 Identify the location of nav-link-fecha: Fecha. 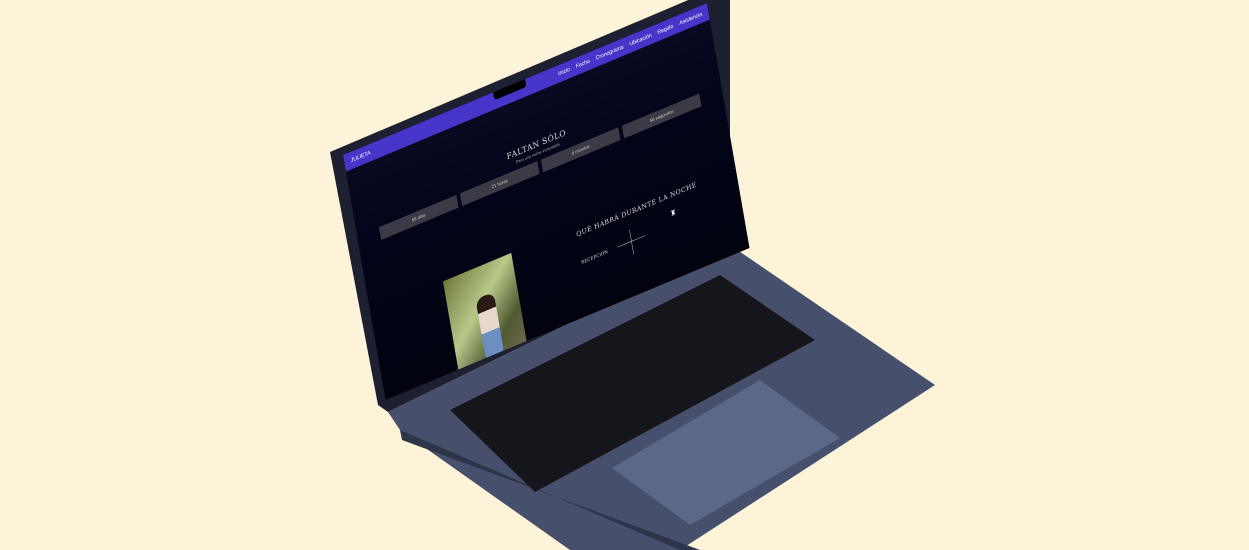
(582, 64).